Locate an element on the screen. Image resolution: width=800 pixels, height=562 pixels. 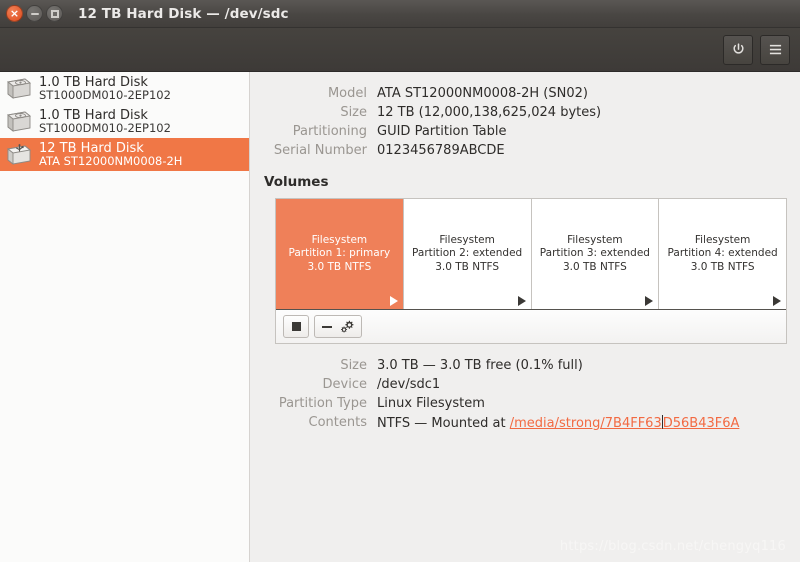
volume-info-row-device: Device /dev/sdc1 is located at coordinates (525, 384).